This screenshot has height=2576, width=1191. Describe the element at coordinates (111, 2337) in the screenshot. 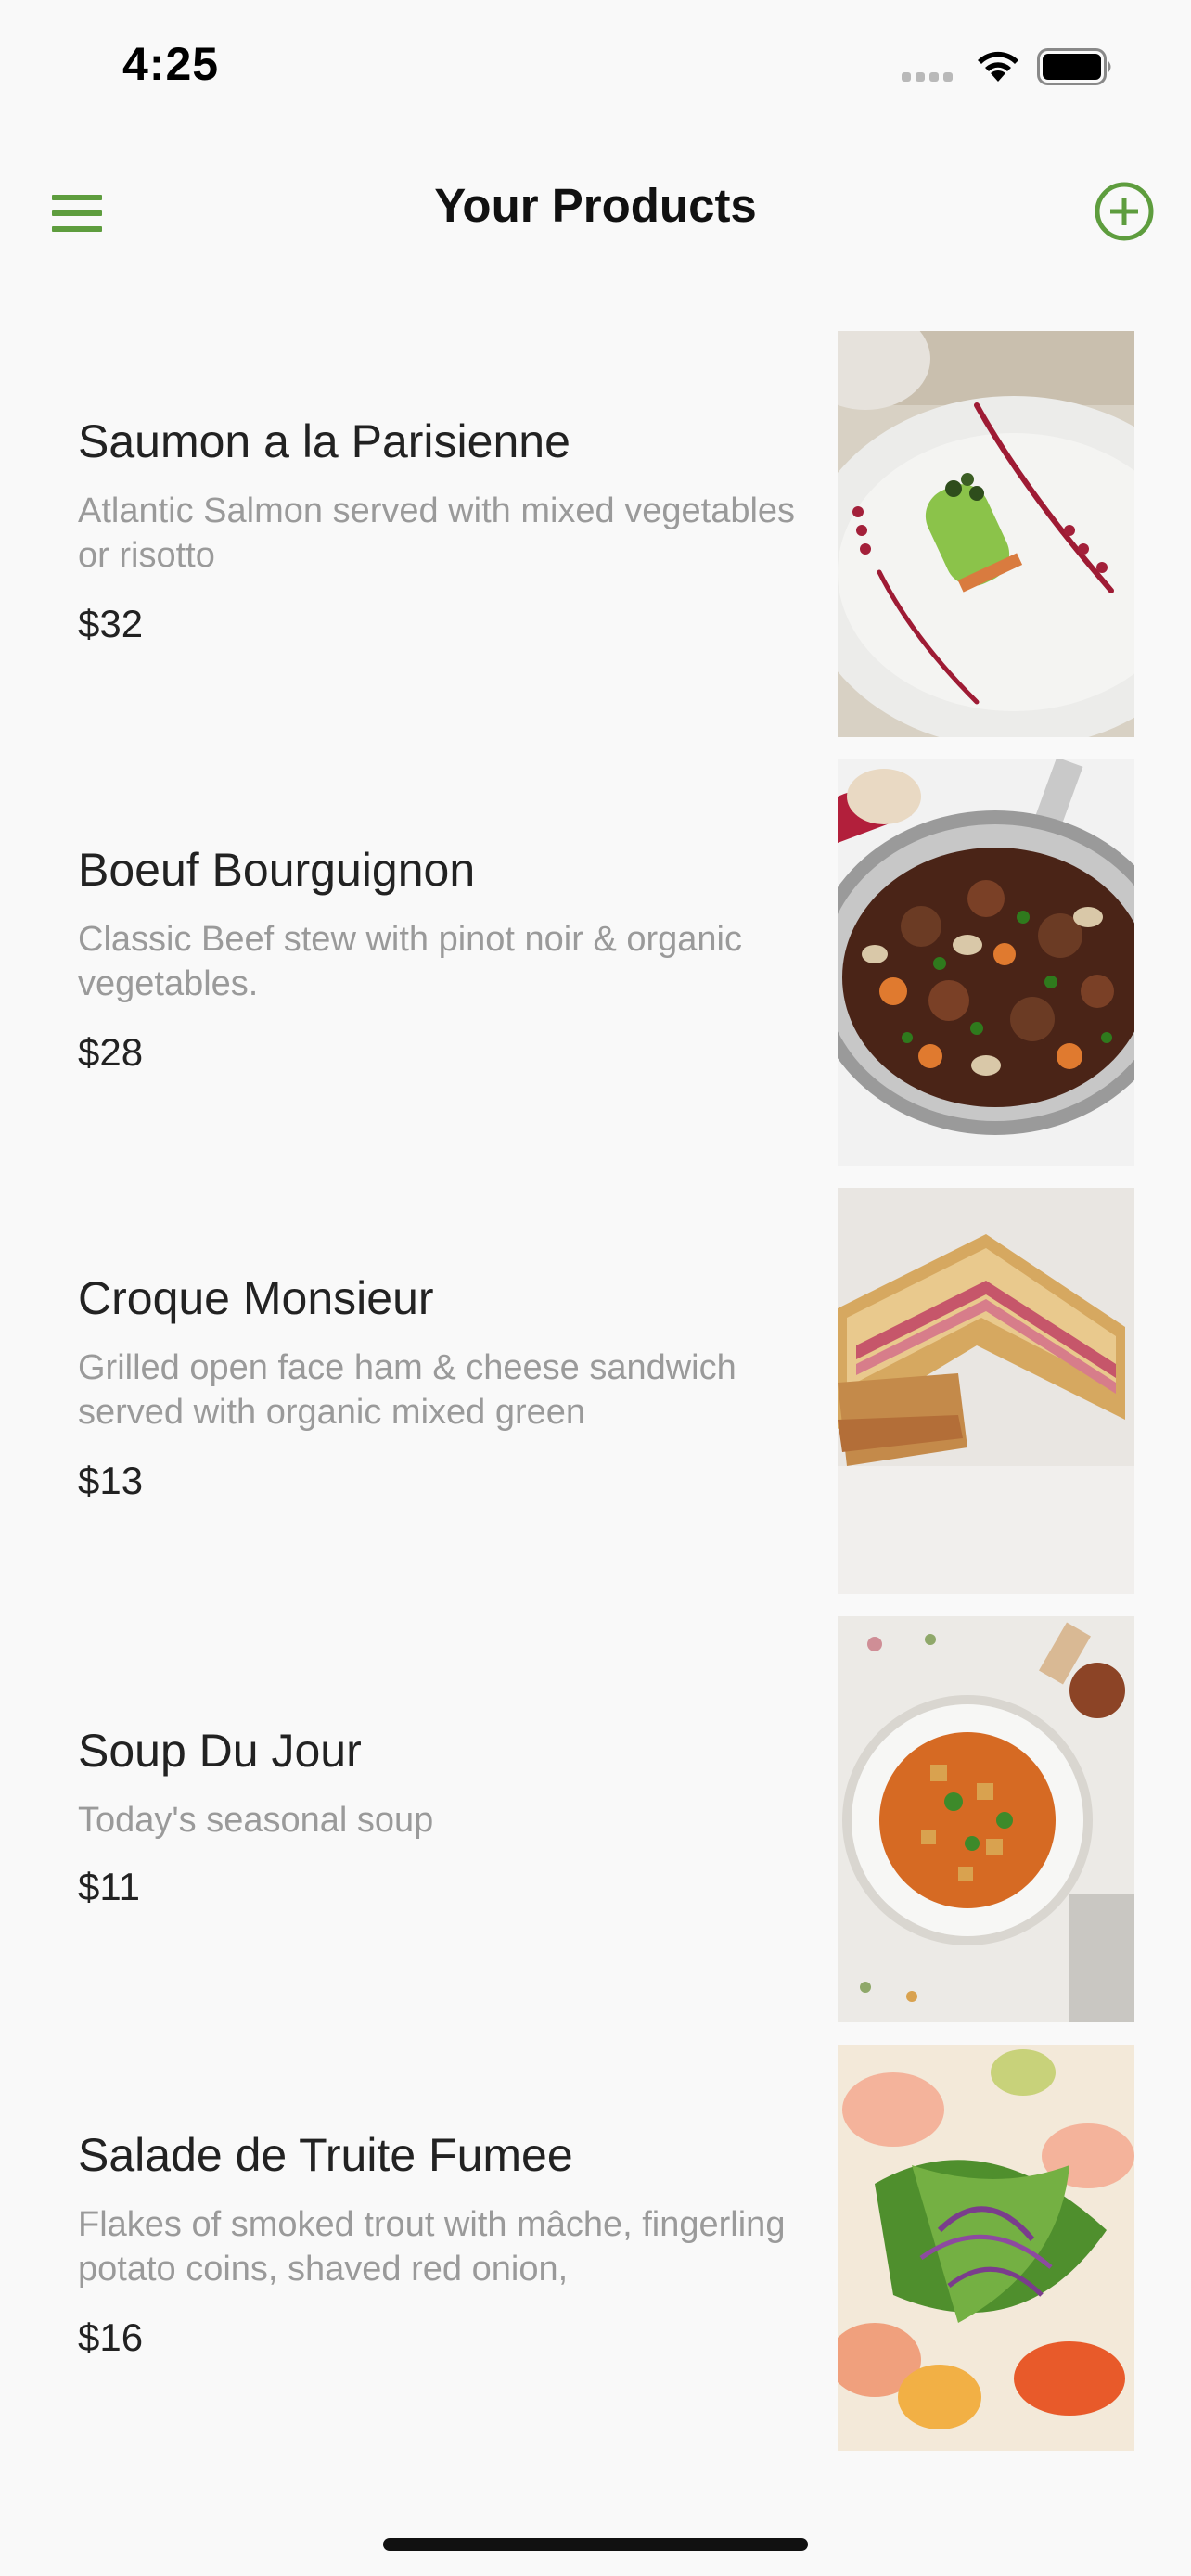

I see `product-price: $16` at that location.